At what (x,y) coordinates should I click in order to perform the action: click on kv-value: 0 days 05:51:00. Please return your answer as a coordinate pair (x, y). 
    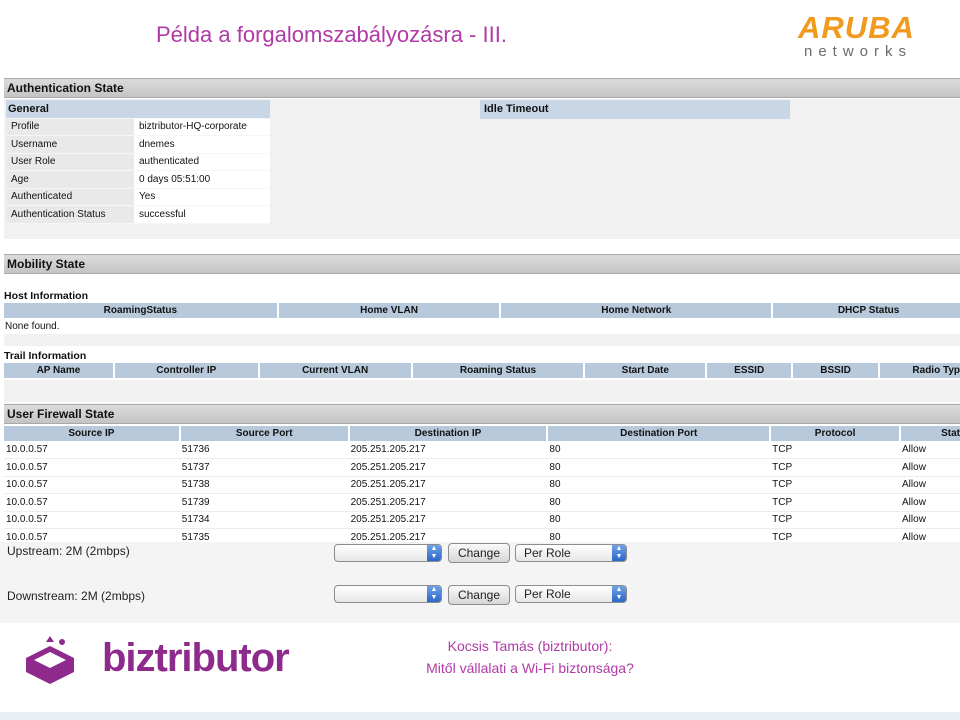
    Looking at the image, I should click on (202, 179).